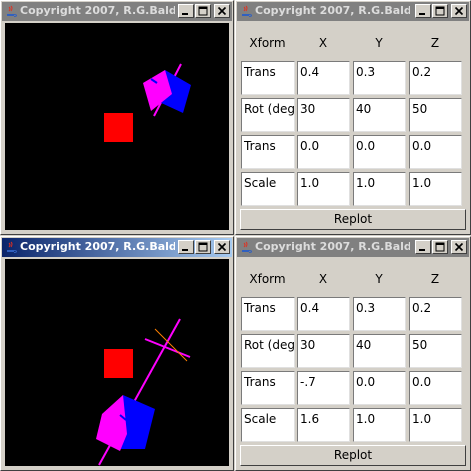 The width and height of the screenshot is (471, 471). Describe the element at coordinates (323, 189) in the screenshot. I see `scale-x-field: 1.0` at that location.